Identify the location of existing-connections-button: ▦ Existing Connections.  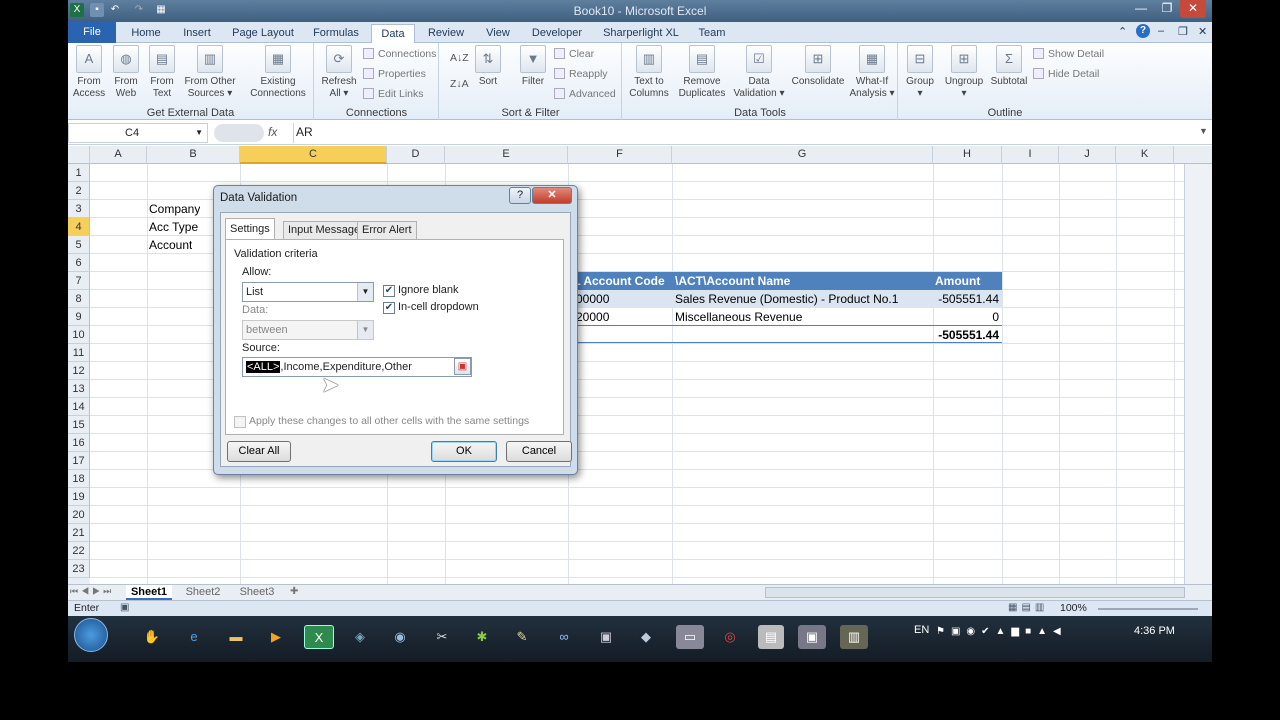
(278, 72).